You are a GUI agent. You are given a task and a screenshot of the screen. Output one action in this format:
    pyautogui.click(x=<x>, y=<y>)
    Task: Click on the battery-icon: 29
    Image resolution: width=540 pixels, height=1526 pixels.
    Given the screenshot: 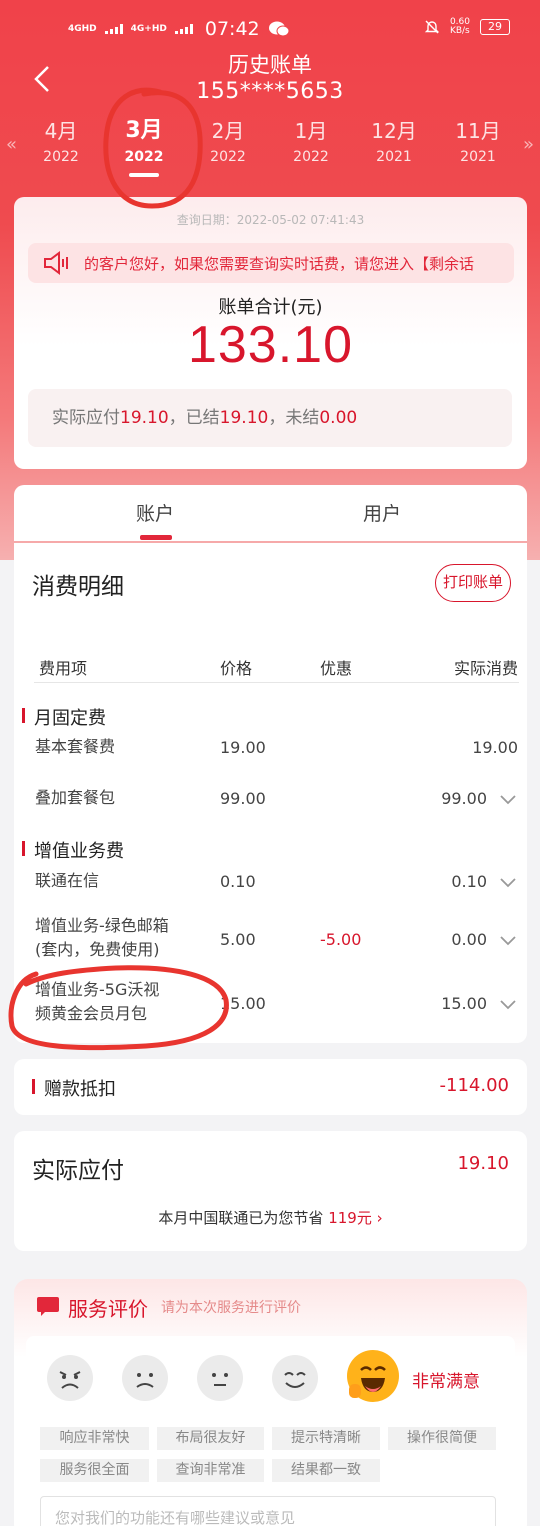 What is the action you would take?
    pyautogui.click(x=495, y=27)
    